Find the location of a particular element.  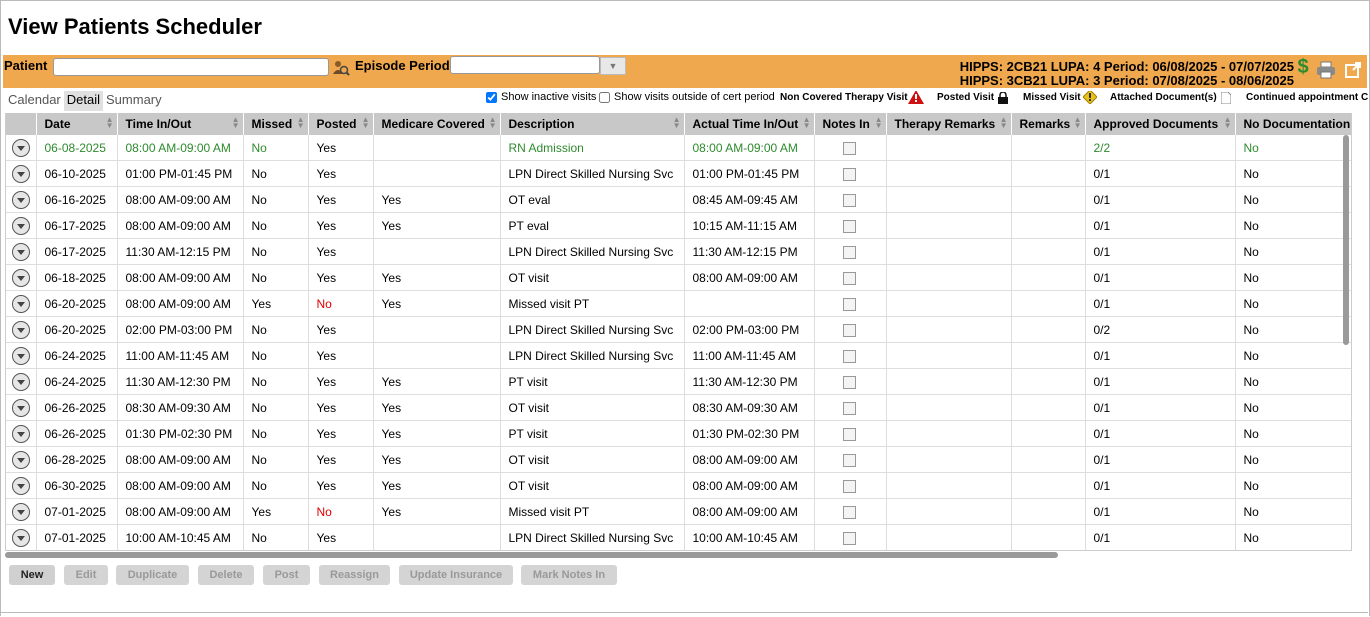

edit-button: Edit is located at coordinates (86, 575).